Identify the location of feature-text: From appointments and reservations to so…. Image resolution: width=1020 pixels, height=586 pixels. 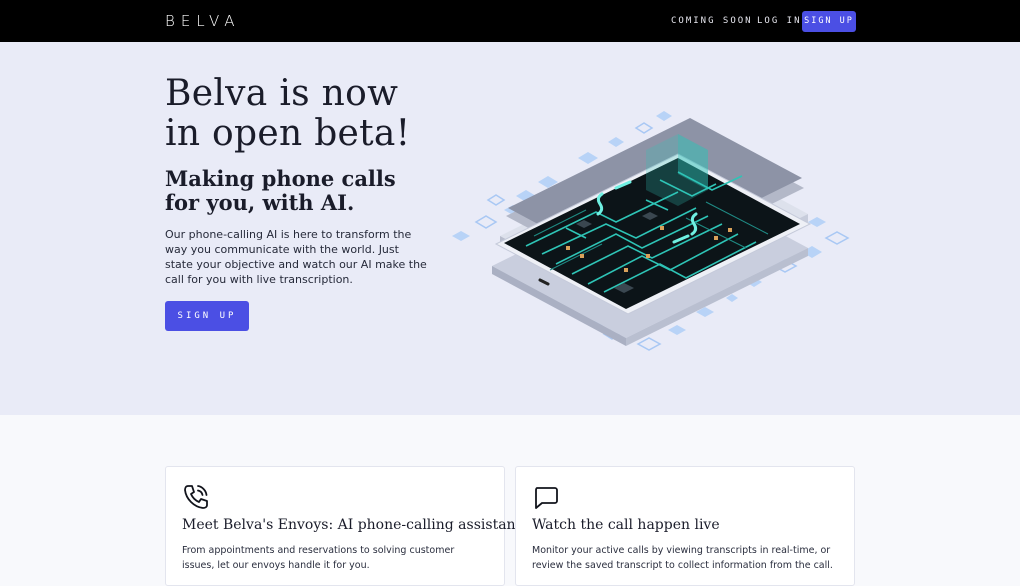
(318, 558).